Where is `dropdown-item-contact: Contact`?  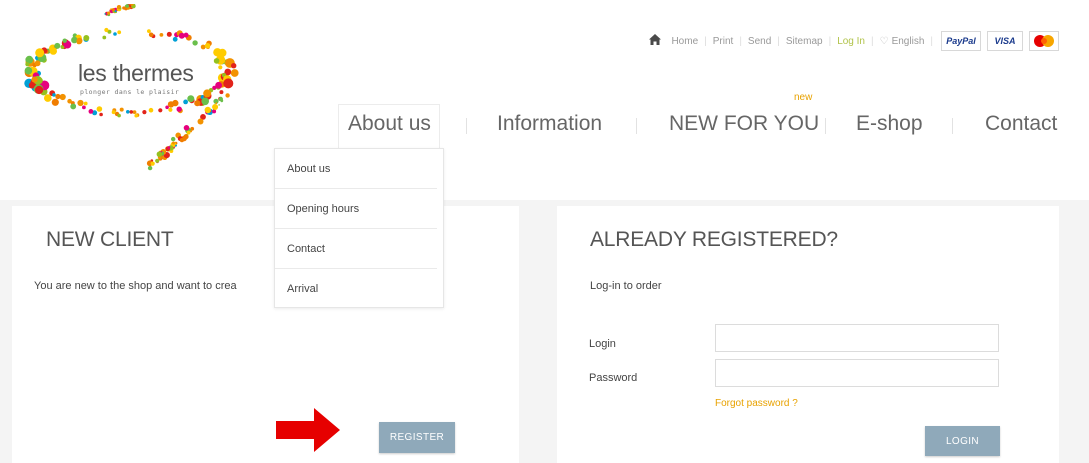 dropdown-item-contact: Contact is located at coordinates (356, 249).